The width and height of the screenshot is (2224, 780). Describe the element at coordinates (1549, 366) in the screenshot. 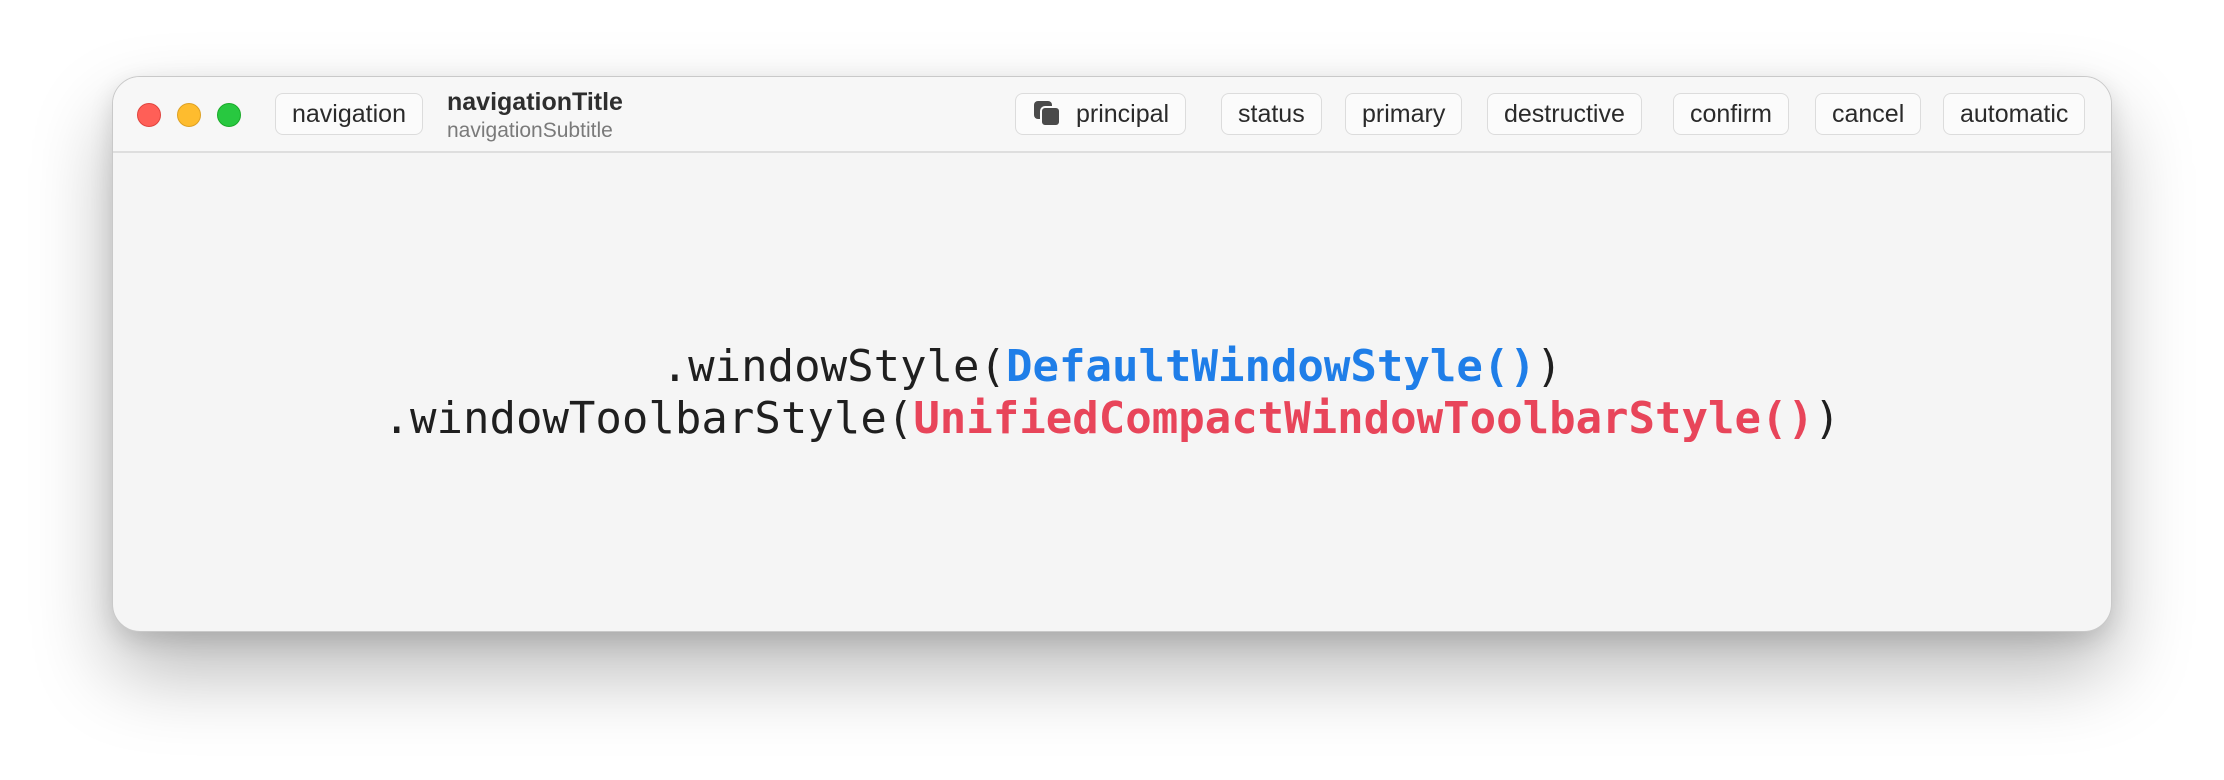

I see `code-line-1-suffix: )` at that location.